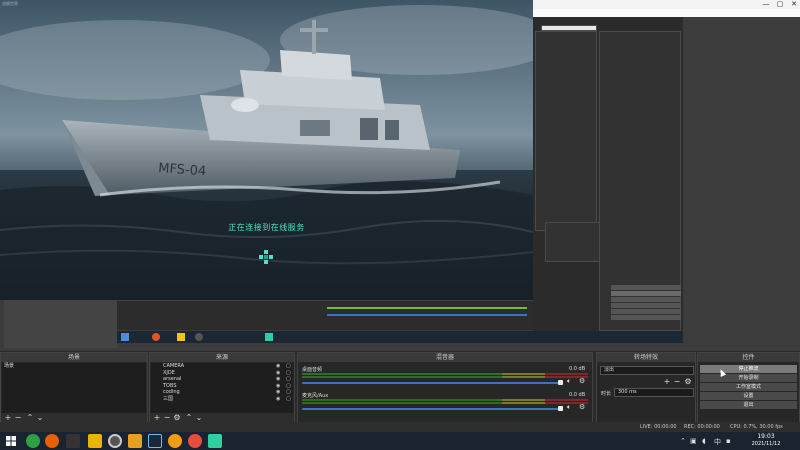 This screenshot has height=450, width=800. Describe the element at coordinates (171, 392) in the screenshot. I see `source-label: coding` at that location.